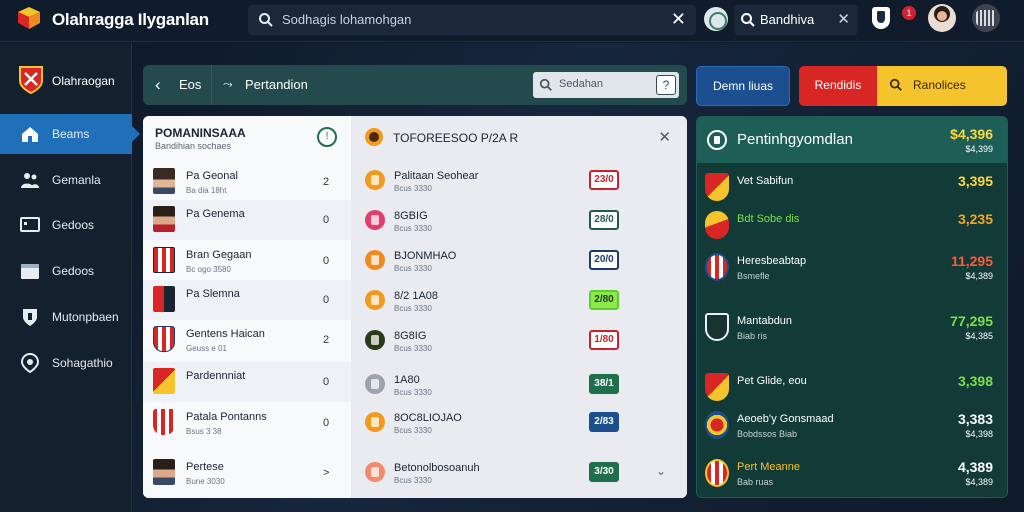  What do you see at coordinates (204, 431) in the screenshot?
I see `player-meta: Bsus 3 38` at bounding box center [204, 431].